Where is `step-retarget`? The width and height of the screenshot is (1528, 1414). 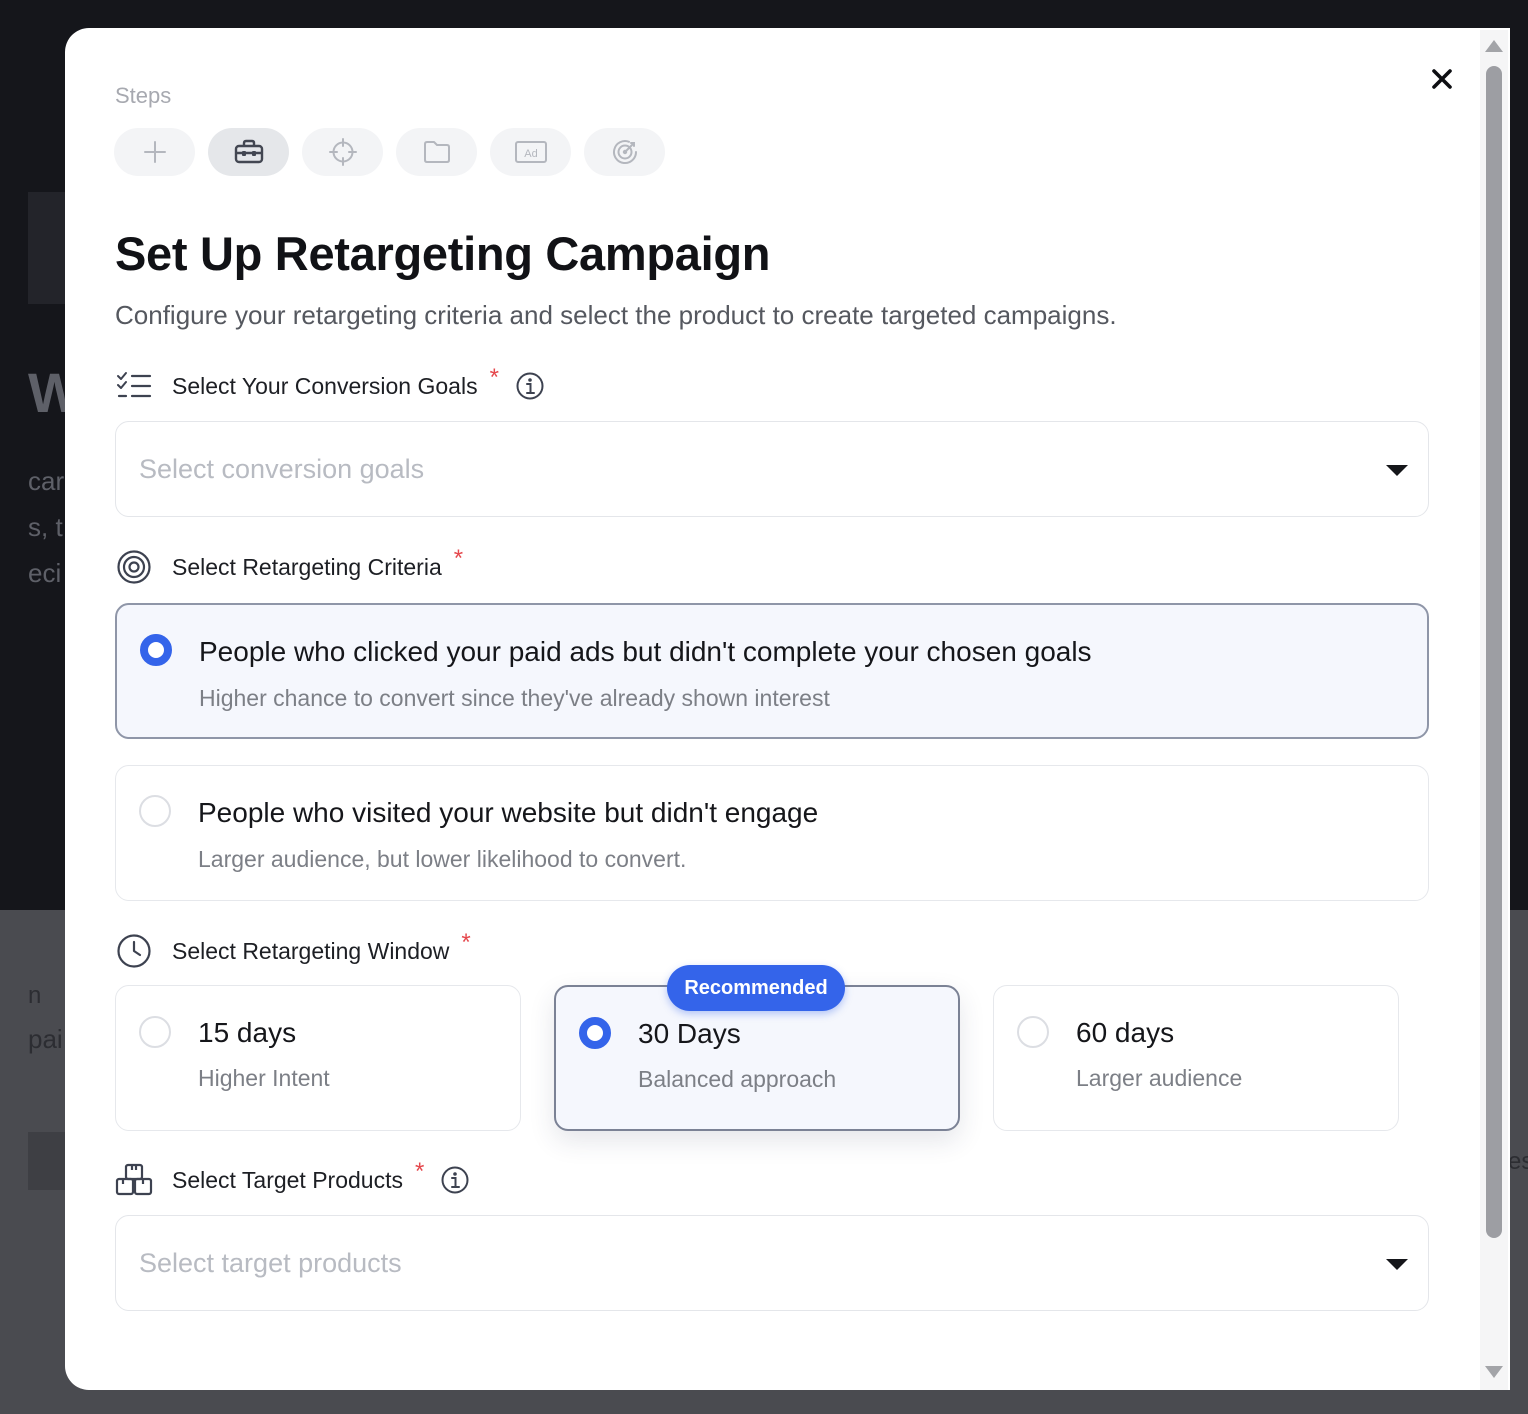 step-retarget is located at coordinates (624, 152).